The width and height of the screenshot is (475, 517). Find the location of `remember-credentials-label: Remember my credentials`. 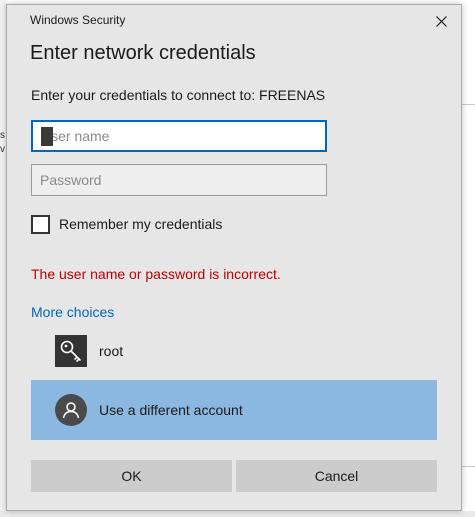

remember-credentials-label: Remember my credentials is located at coordinates (141, 224).